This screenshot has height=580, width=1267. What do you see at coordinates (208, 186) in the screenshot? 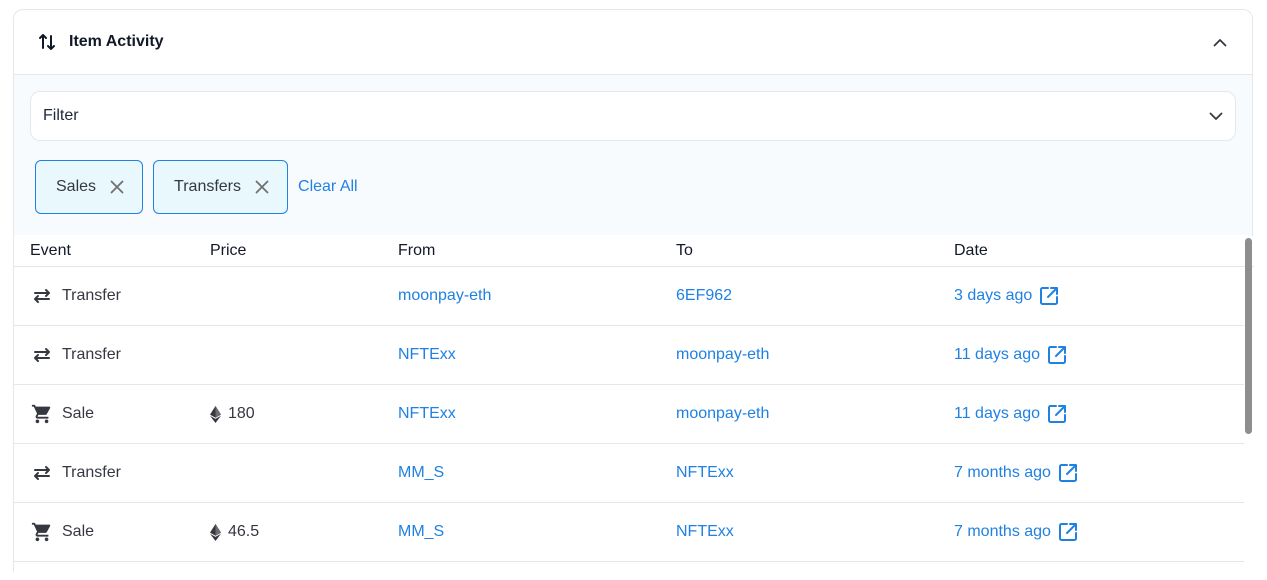
I see `chip-label: Transfers` at bounding box center [208, 186].